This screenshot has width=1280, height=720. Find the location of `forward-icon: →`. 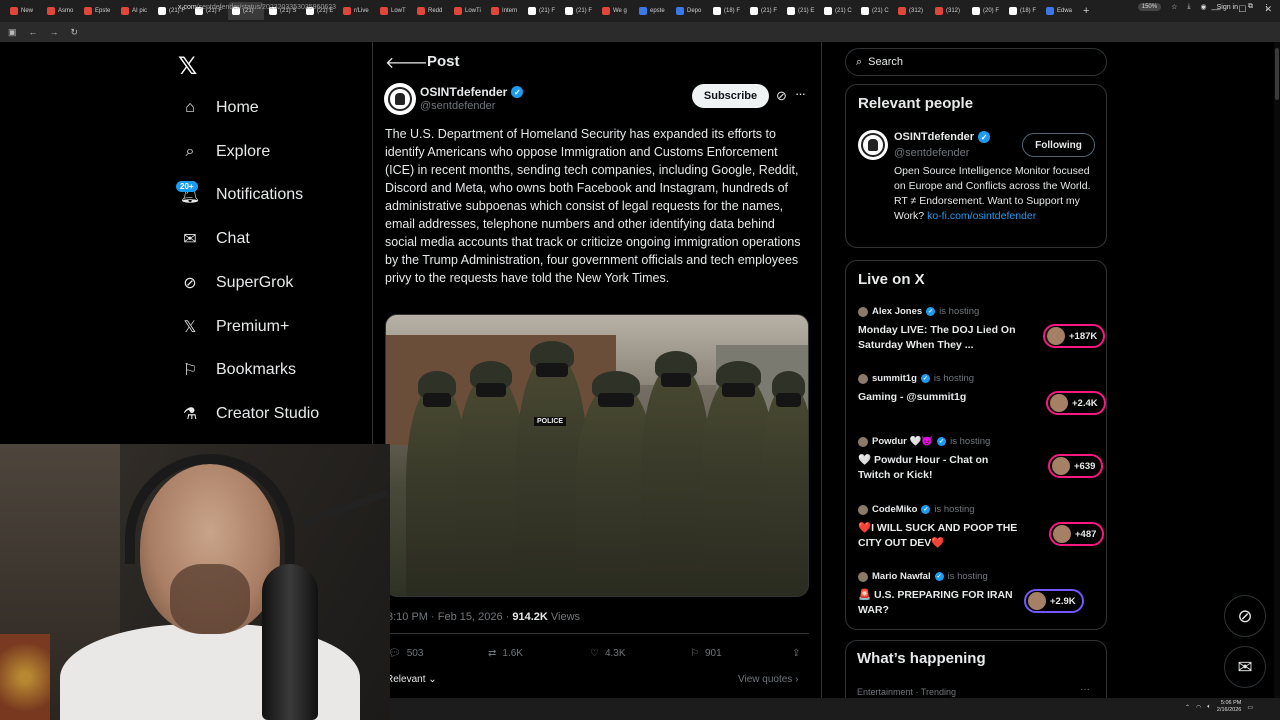

forward-icon: → is located at coordinates (54, 32).